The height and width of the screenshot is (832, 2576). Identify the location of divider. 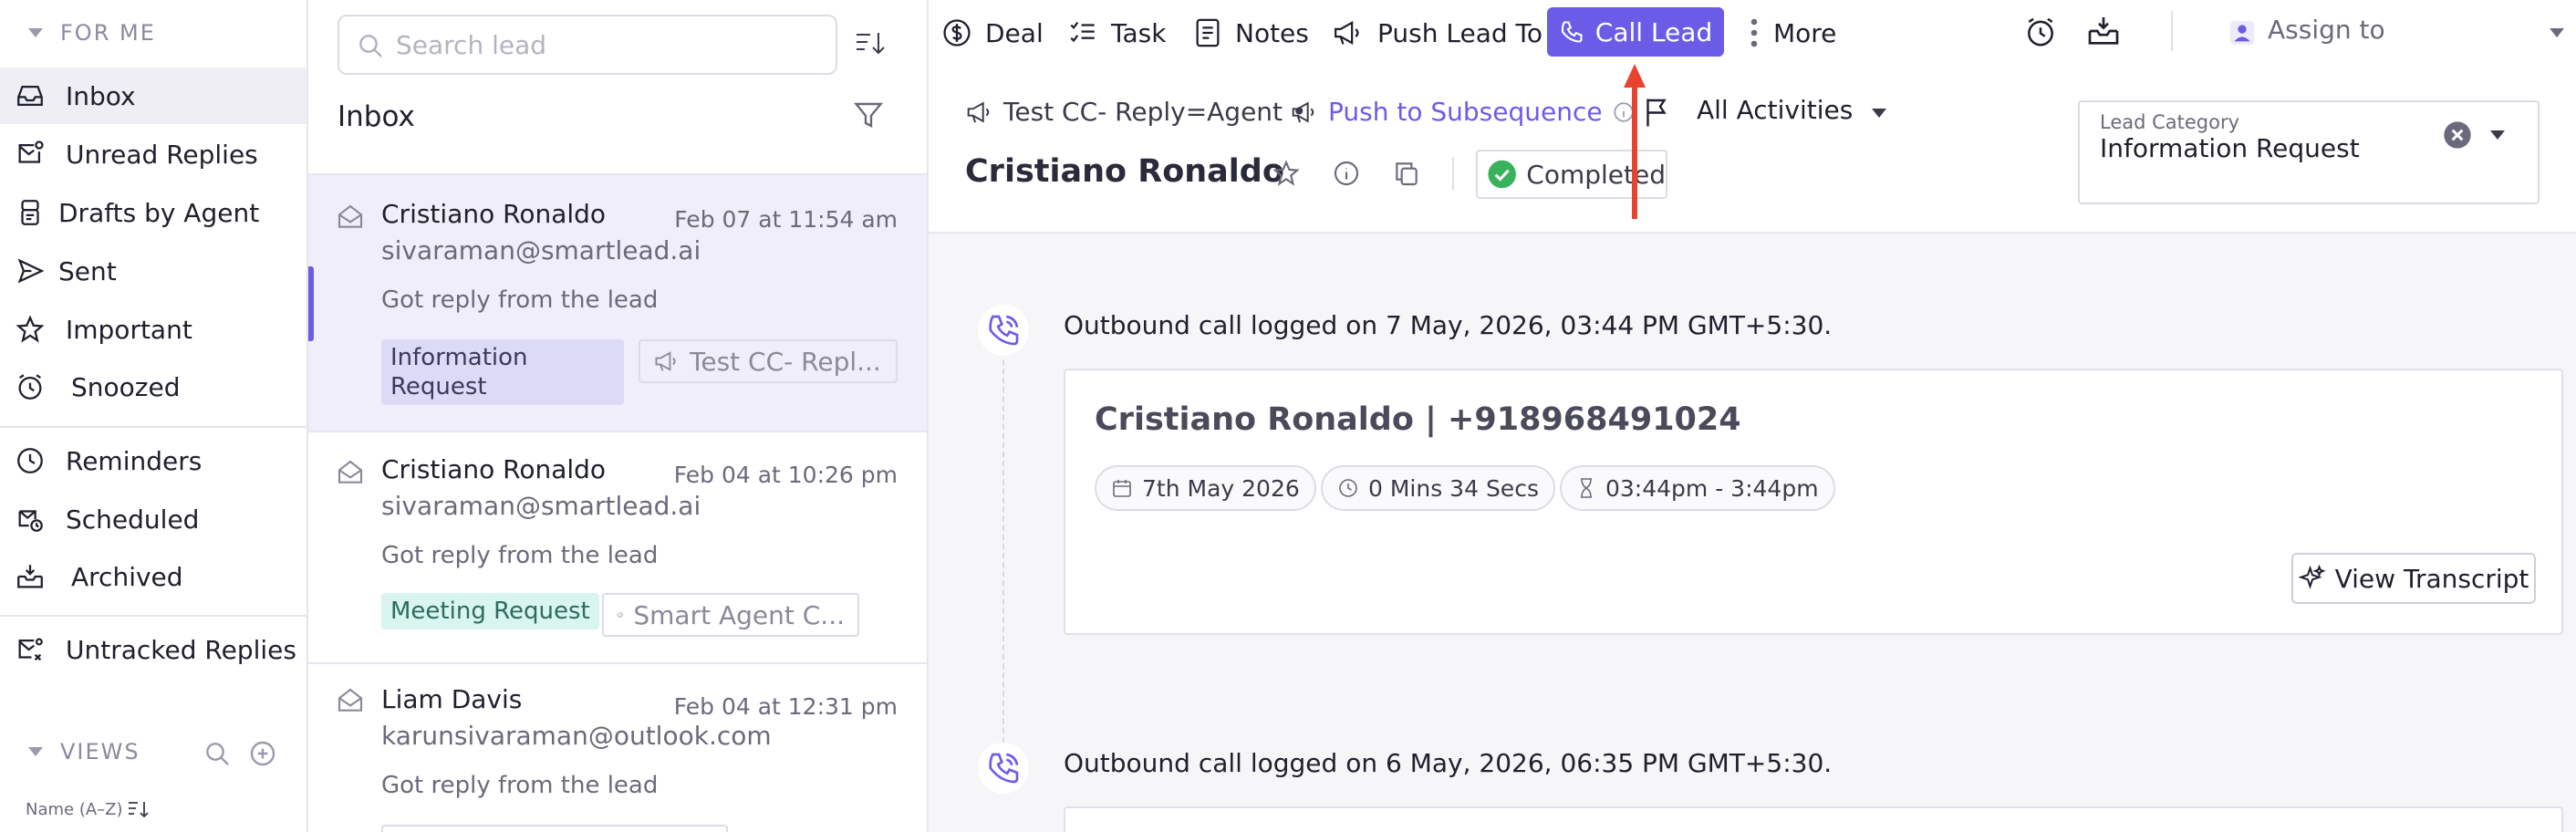
(153, 616).